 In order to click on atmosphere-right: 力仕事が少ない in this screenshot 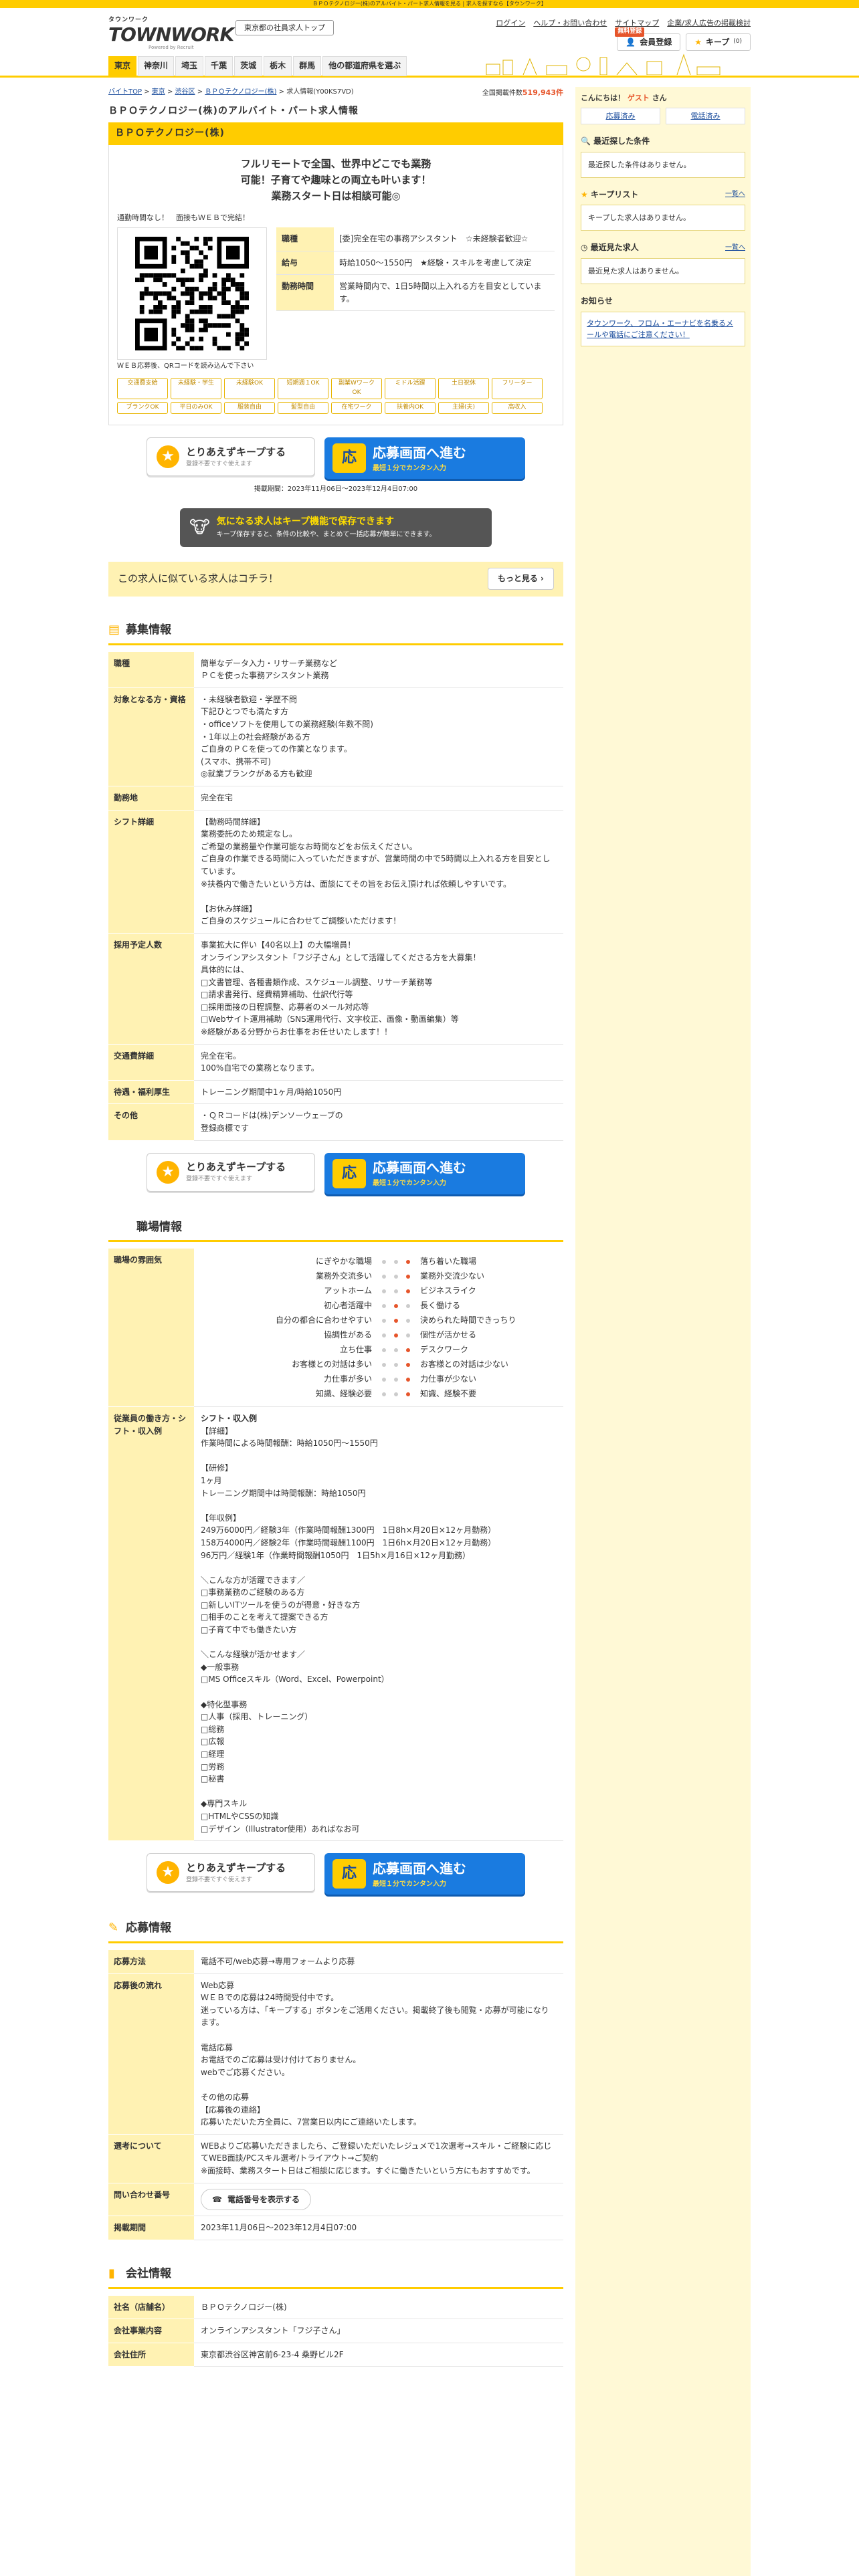, I will do `click(449, 1379)`.